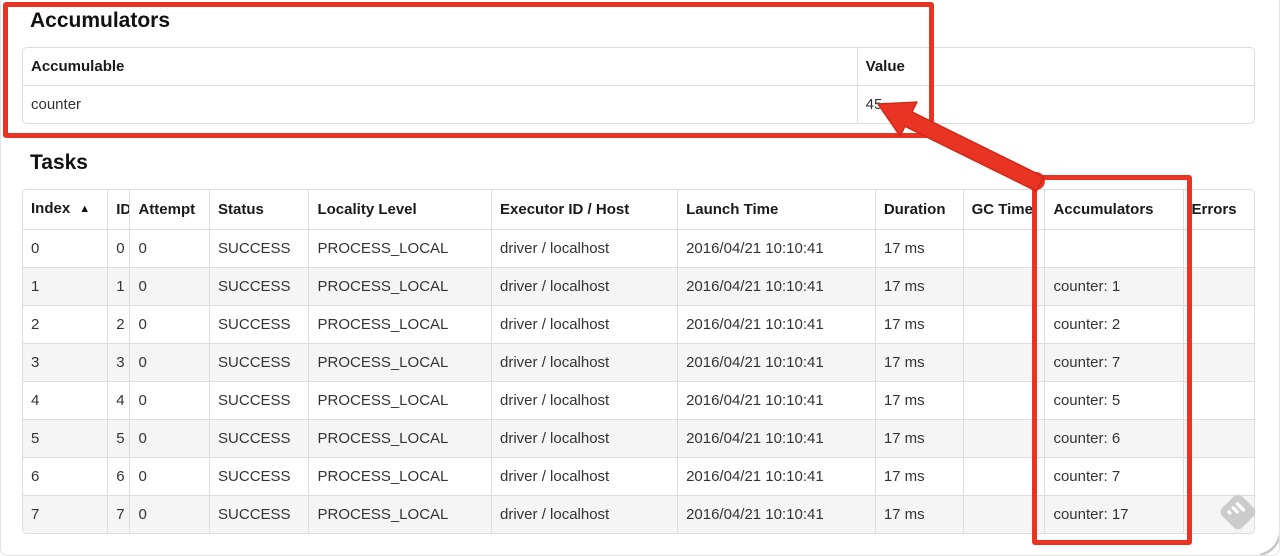 Image resolution: width=1280 pixels, height=556 pixels. I want to click on task-accumulators-cell: counter: 2, so click(1113, 324).